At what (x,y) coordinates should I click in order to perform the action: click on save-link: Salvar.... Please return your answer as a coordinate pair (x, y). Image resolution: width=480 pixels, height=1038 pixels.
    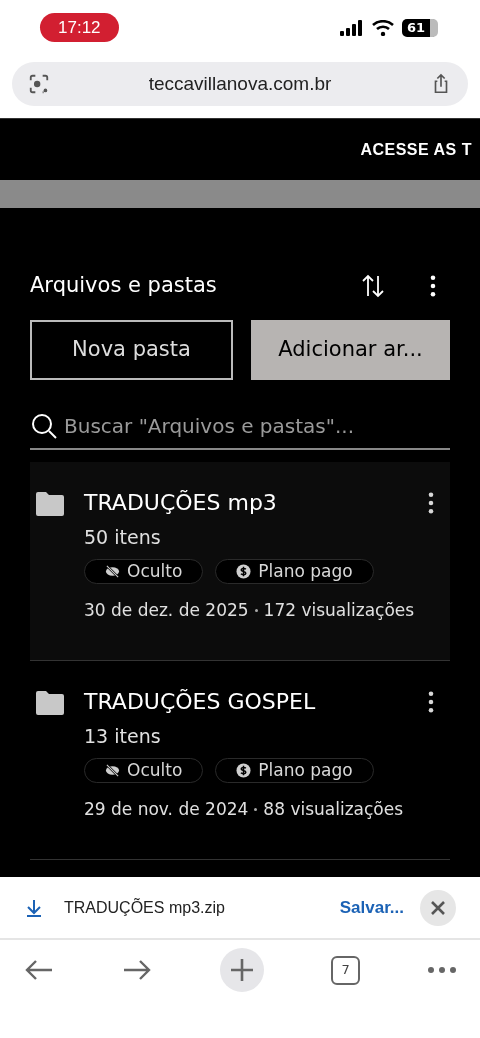
    Looking at the image, I should click on (371, 907).